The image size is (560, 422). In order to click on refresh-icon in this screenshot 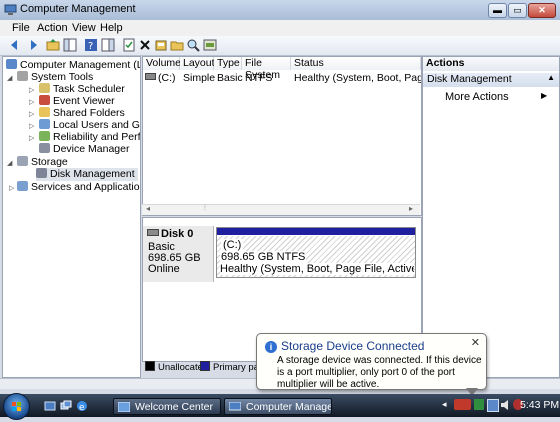, I will do `click(210, 45)`.